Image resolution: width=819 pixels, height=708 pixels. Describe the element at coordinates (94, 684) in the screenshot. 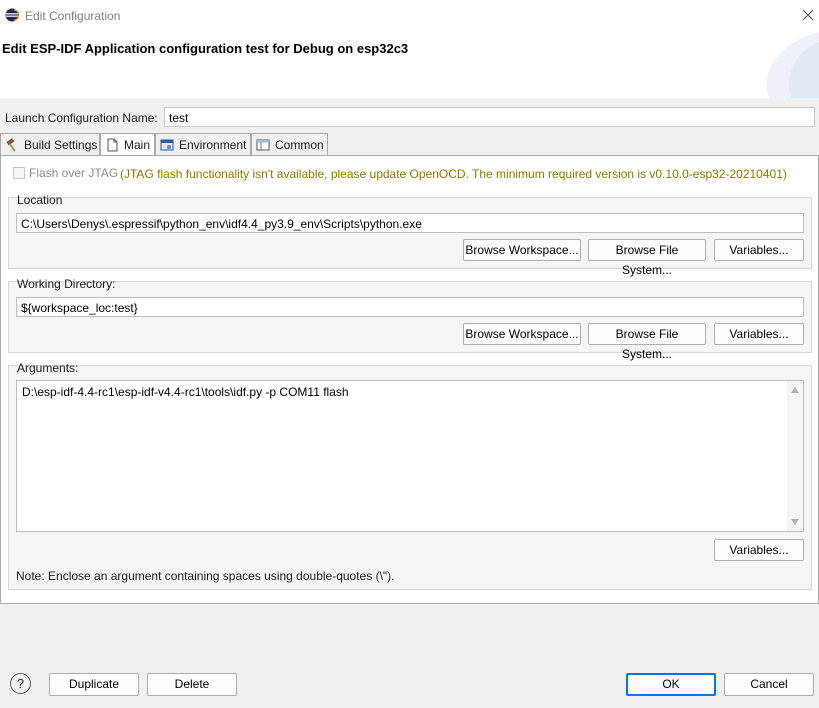

I see `duplicate-button: Duplicate` at that location.